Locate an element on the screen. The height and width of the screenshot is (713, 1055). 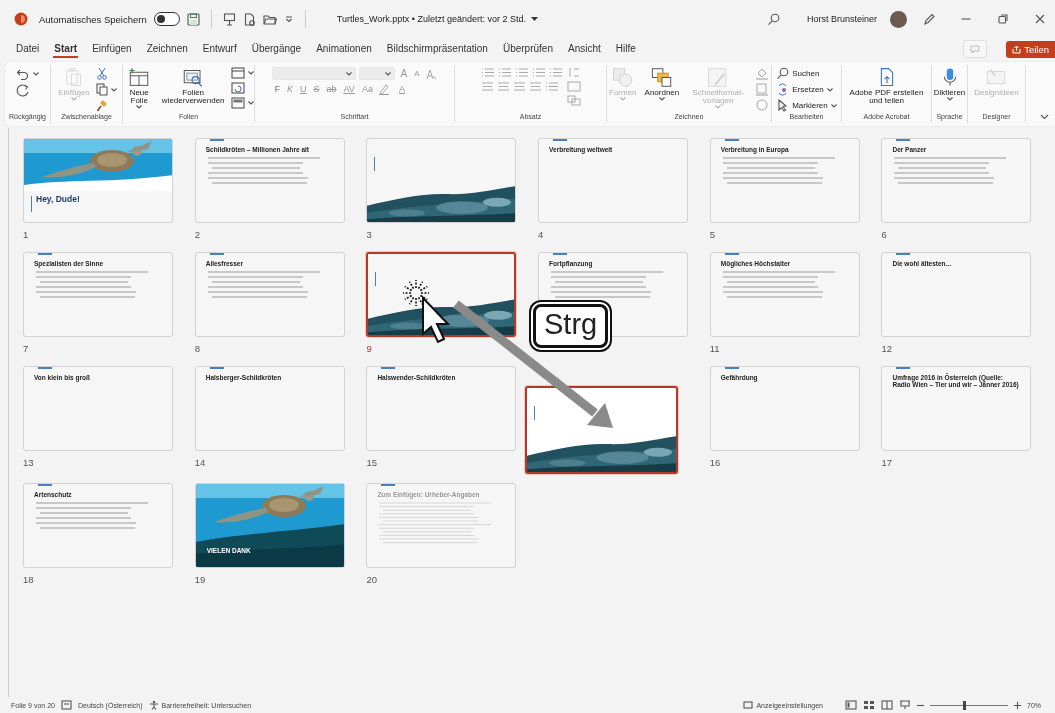
ribbon-tab: Animationen is located at coordinates (344, 49).